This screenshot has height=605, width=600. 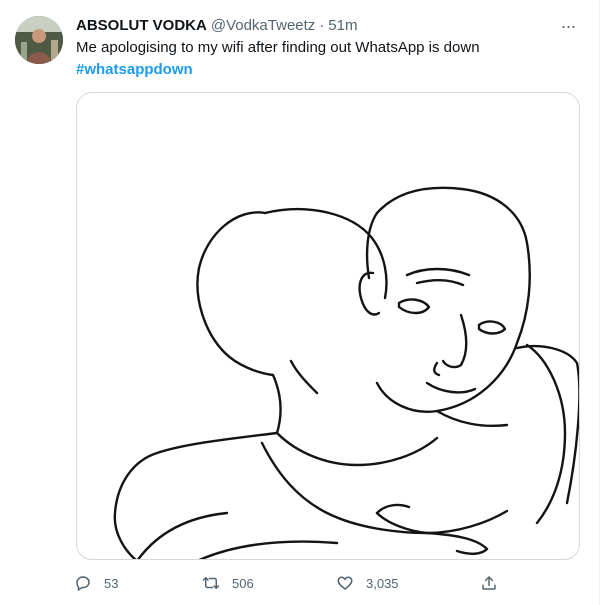 What do you see at coordinates (134, 70) in the screenshot?
I see `hashtag-link: #whatsappdown` at bounding box center [134, 70].